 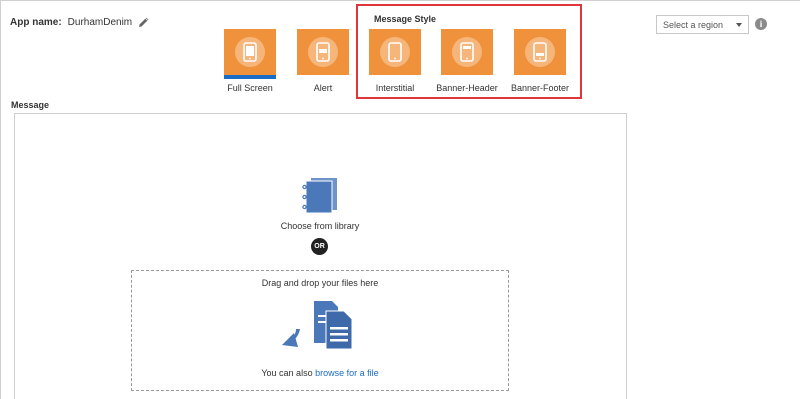 I want to click on app-name-value: DurhamDenim, so click(x=100, y=22).